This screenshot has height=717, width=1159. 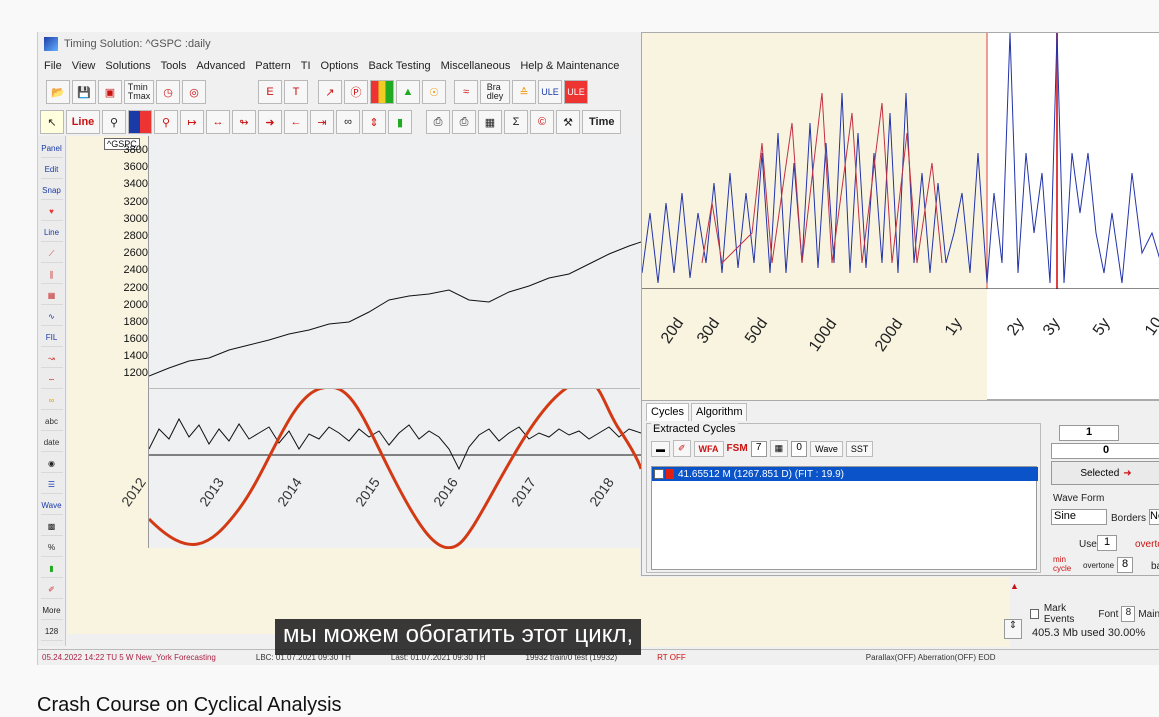 What do you see at coordinates (322, 122) in the screenshot?
I see `end-icon: ⇥` at bounding box center [322, 122].